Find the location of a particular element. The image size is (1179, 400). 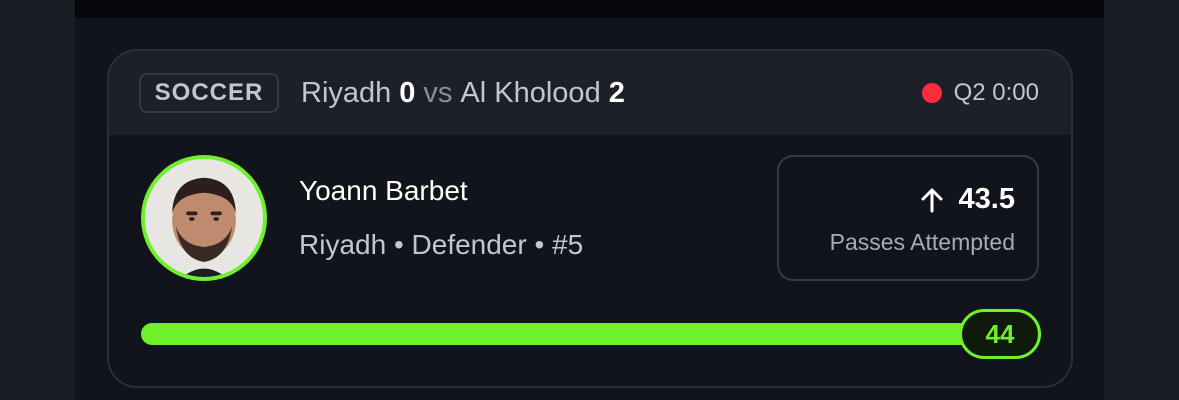

top-strip is located at coordinates (589, 9).